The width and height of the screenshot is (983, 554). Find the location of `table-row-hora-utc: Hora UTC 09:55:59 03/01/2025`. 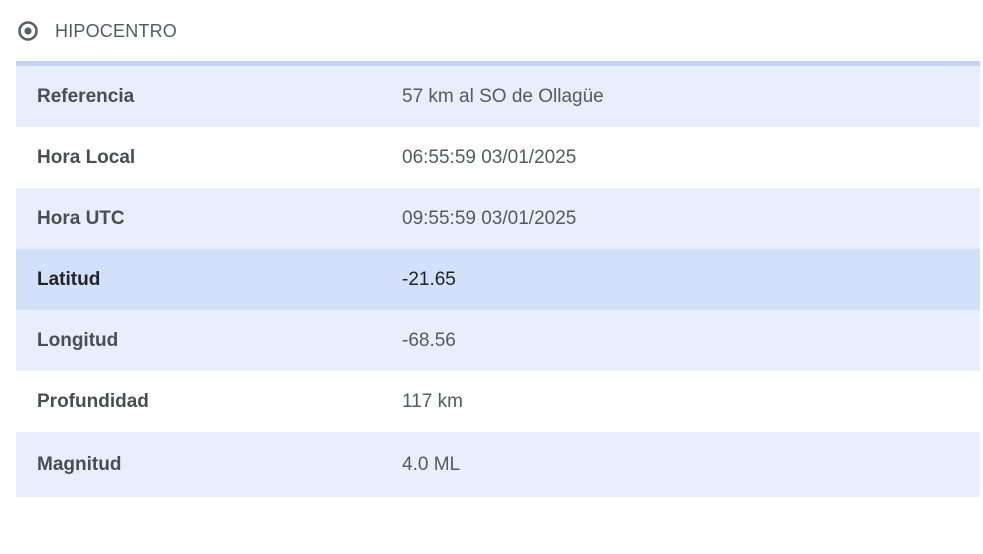

table-row-hora-utc: Hora UTC 09:55:59 03/01/2025 is located at coordinates (498, 218).